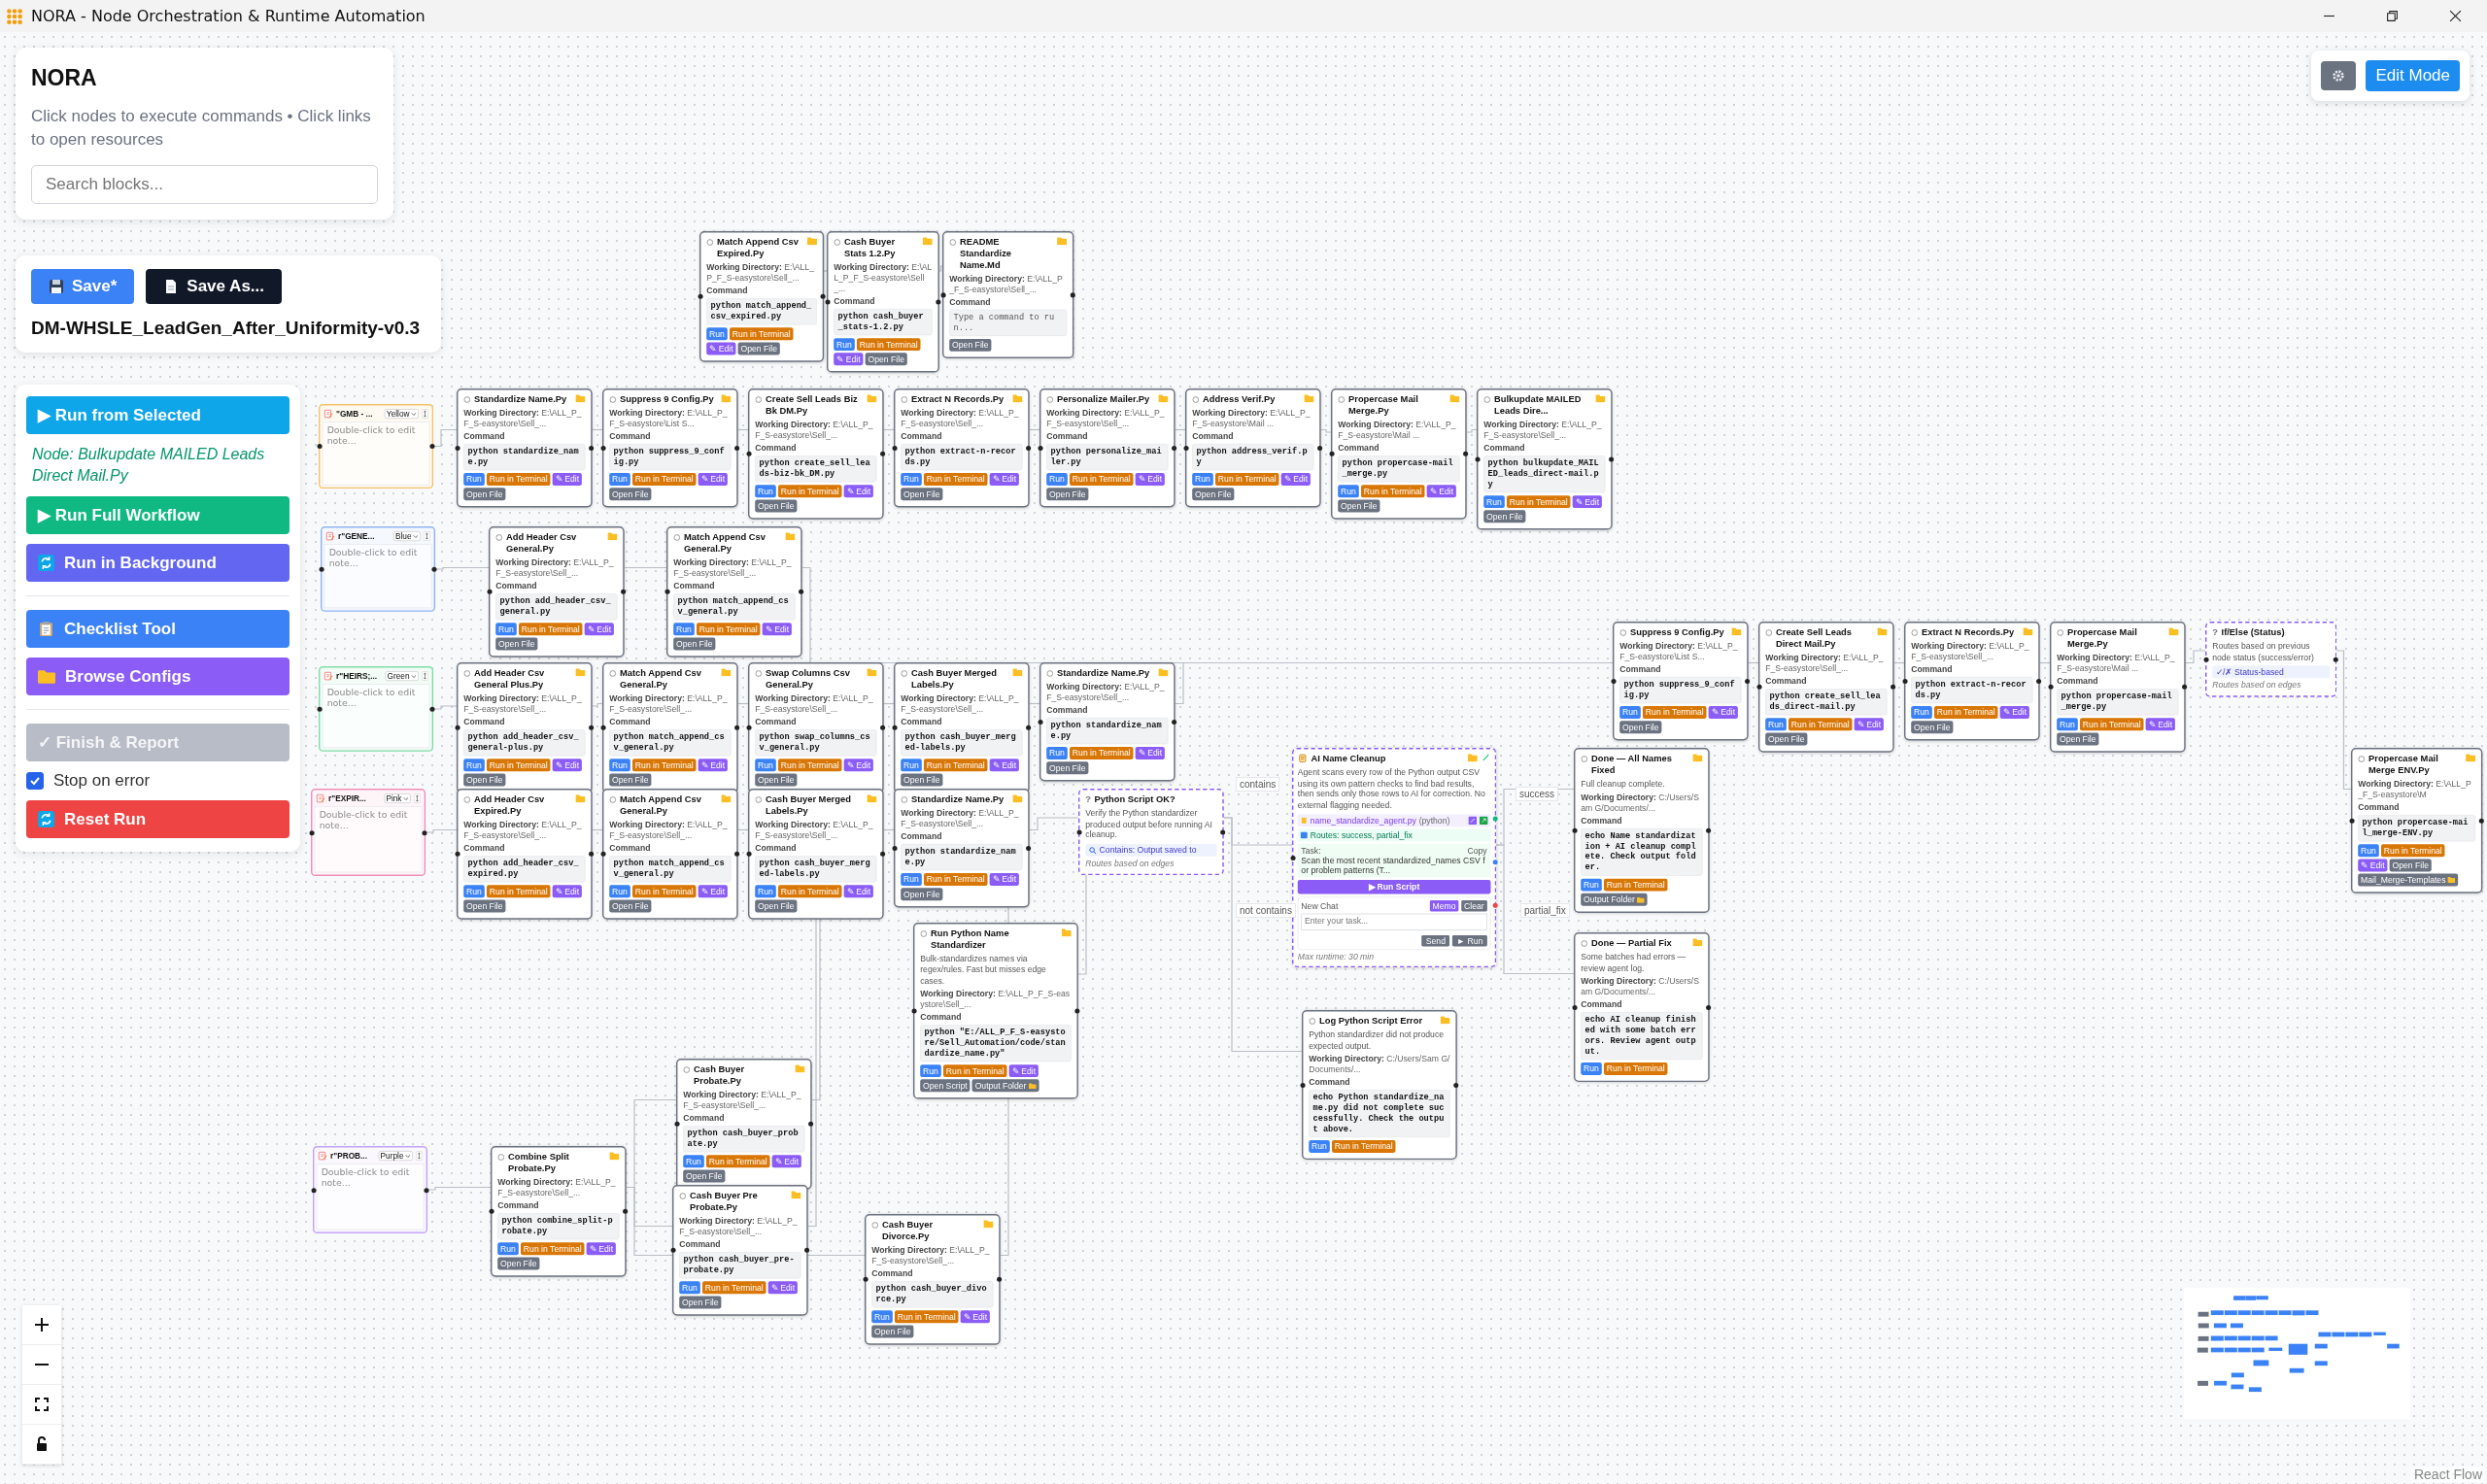 The height and width of the screenshot is (1484, 2487). What do you see at coordinates (419, 1156) in the screenshot?
I see `resize-icon` at bounding box center [419, 1156].